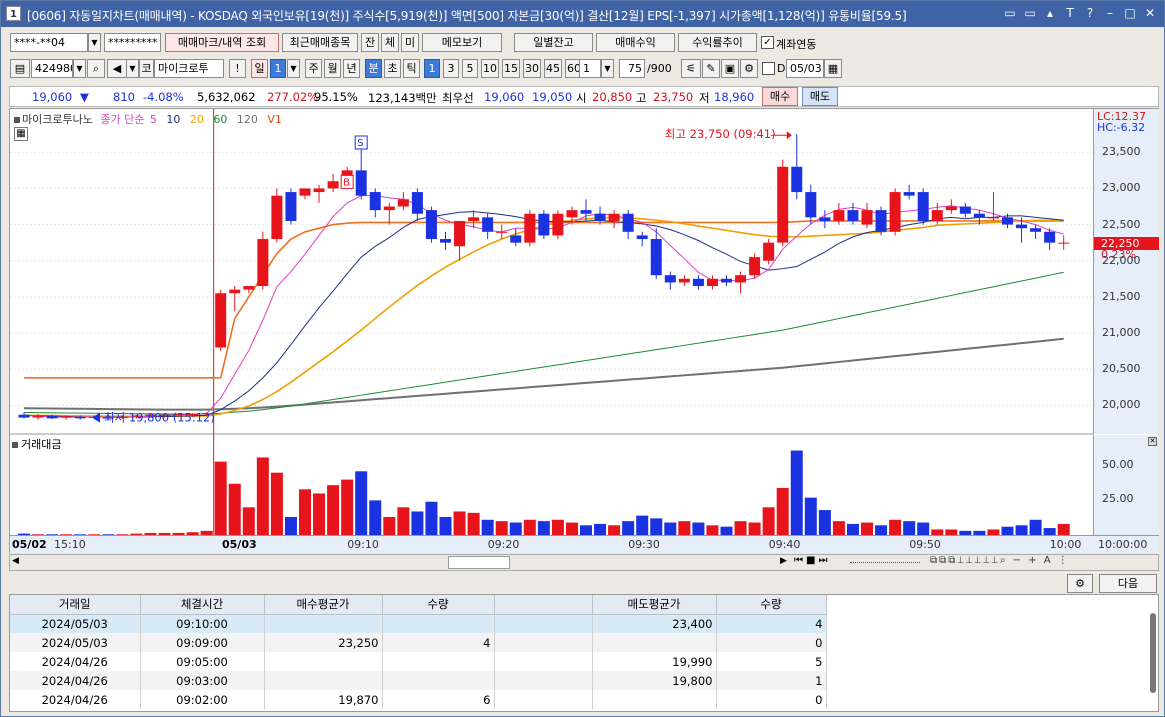 Image resolution: width=1165 pixels, height=717 pixels. What do you see at coordinates (1126, 485) in the screenshot?
I see `volume-axis: ✕ 50.00 25.00` at bounding box center [1126, 485].